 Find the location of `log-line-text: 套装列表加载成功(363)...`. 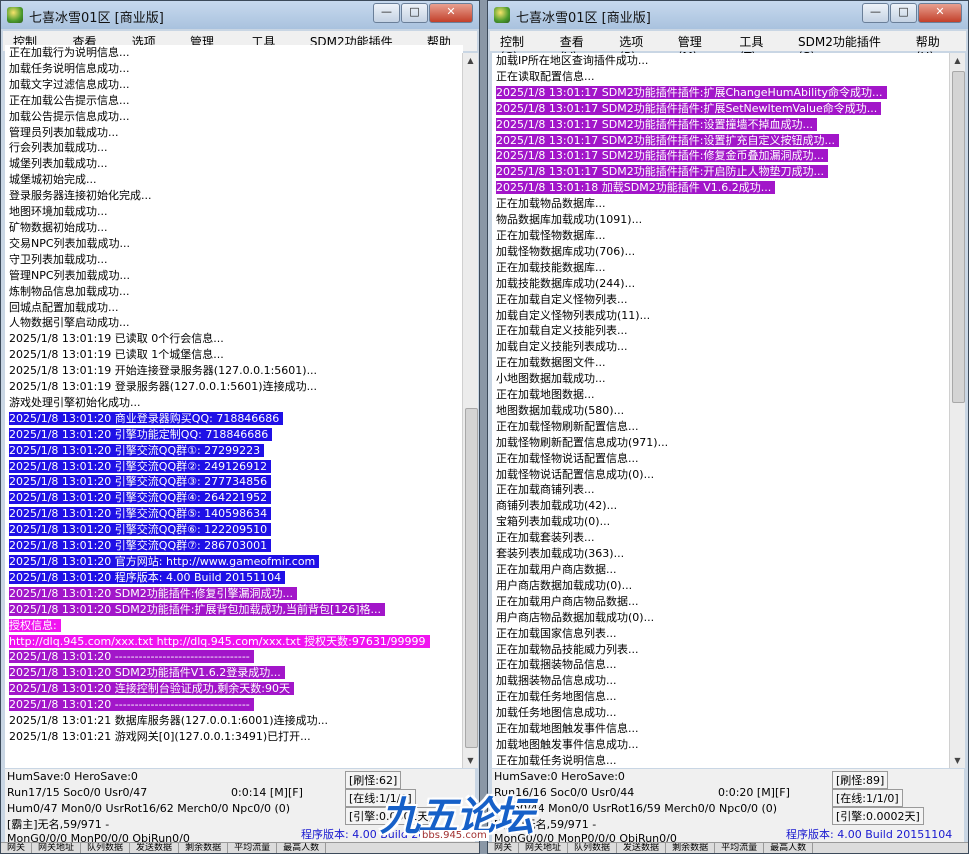

log-line-text: 套装列表加载成功(363)... is located at coordinates (560, 554).